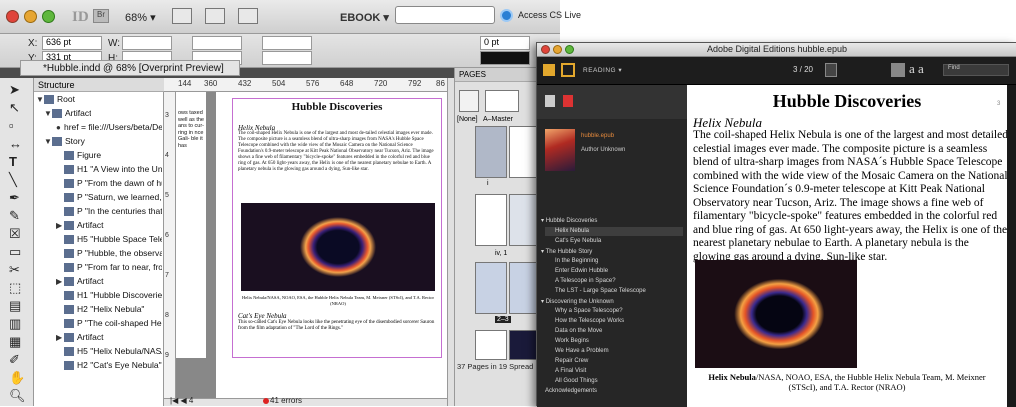 The width and height of the screenshot is (1016, 407). Describe the element at coordinates (549, 70) in the screenshot. I see `library-view-icon` at that location.